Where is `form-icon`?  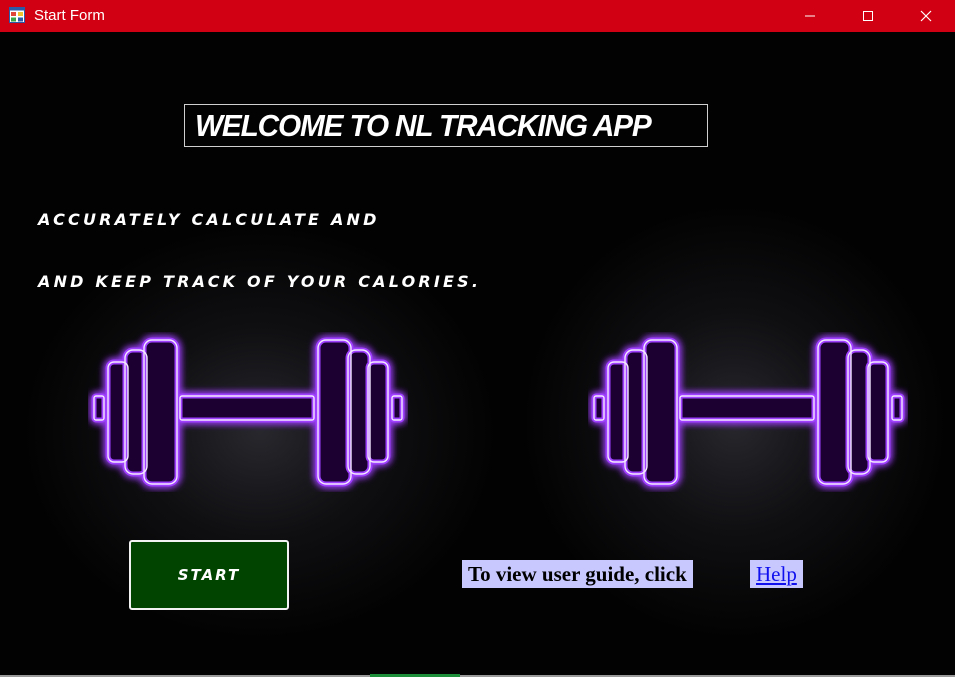
form-icon is located at coordinates (17, 15).